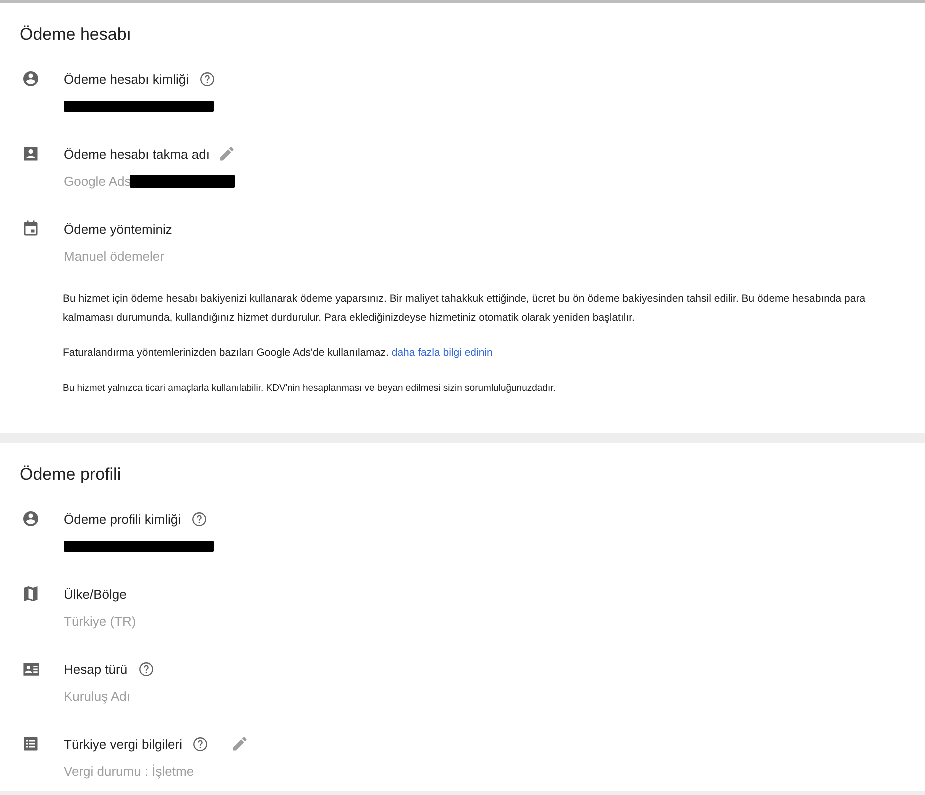  Describe the element at coordinates (278, 353) in the screenshot. I see `info-text: Faturalandırma yöntemlerinizden bazıları Google Ads'de kullanılamaz. daha fazla bilgi edinin` at that location.